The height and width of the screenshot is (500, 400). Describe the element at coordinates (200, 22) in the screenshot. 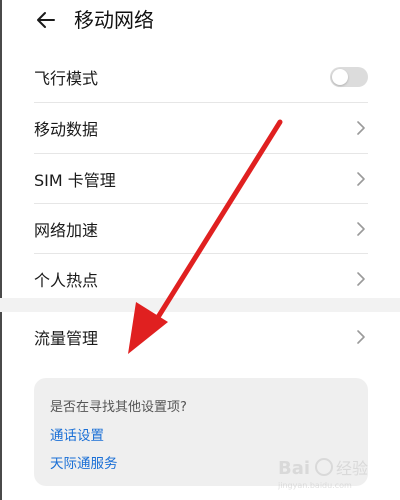

I see `app-header: 移动网络` at that location.